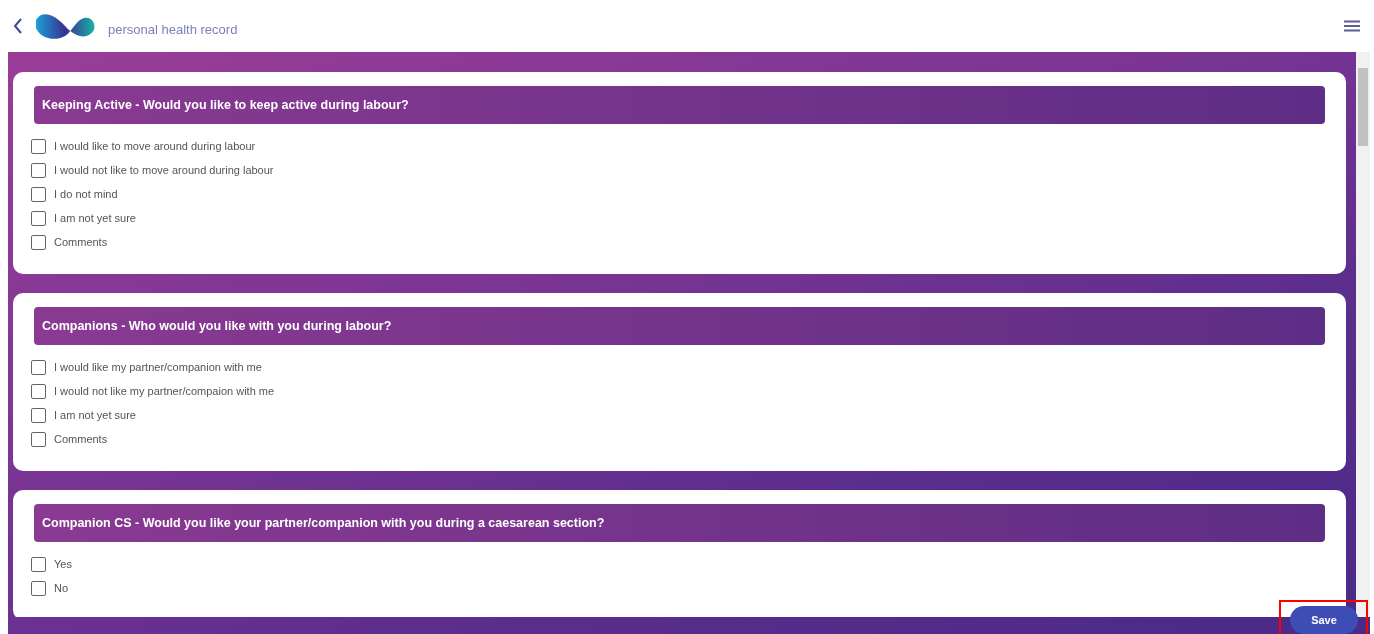 The height and width of the screenshot is (634, 1374). What do you see at coordinates (61, 588) in the screenshot?
I see `option-label: No` at bounding box center [61, 588].